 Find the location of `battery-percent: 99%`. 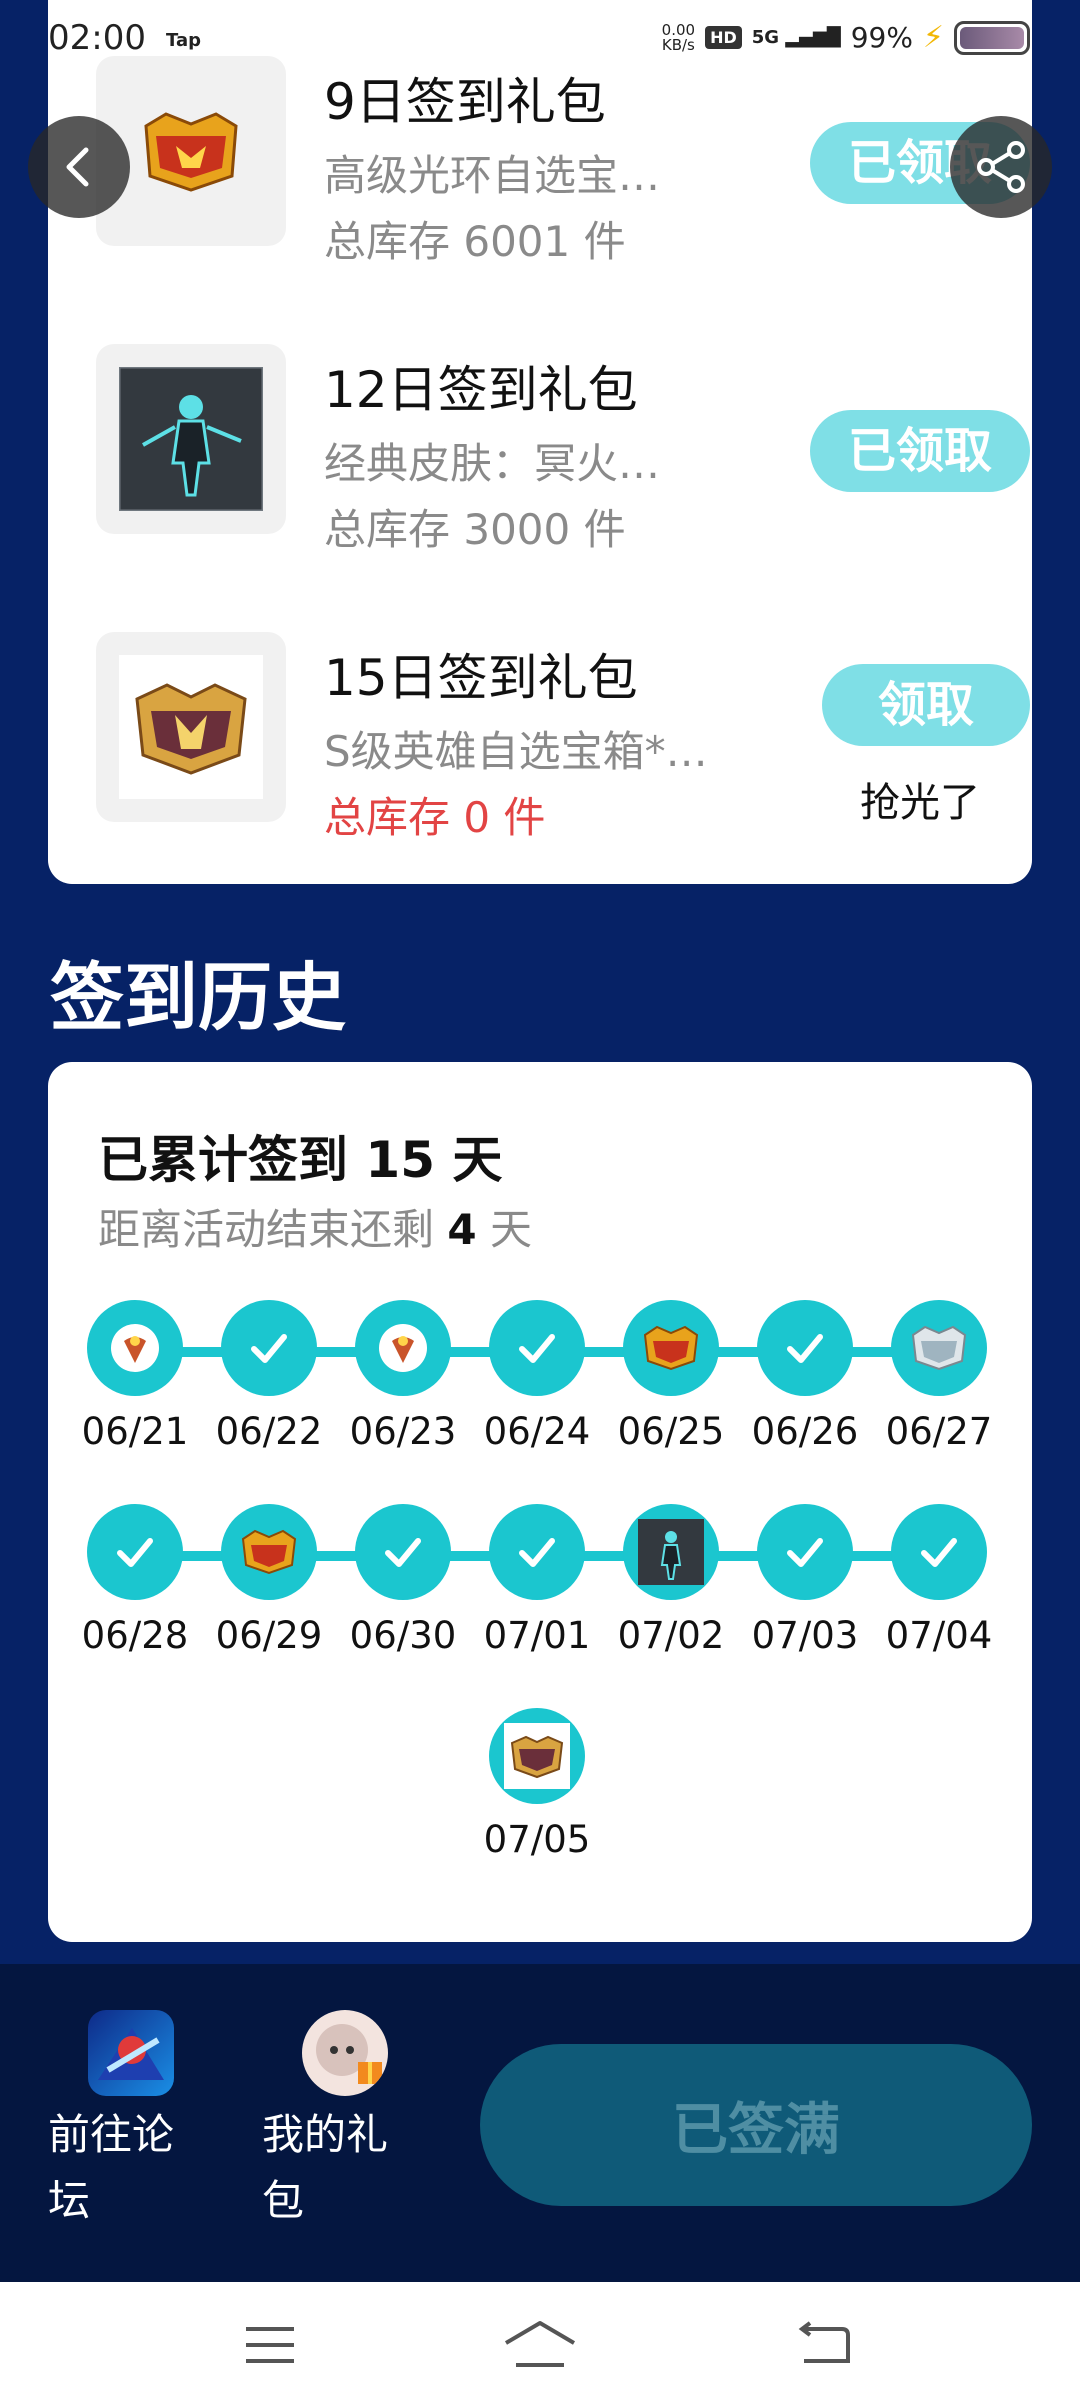

battery-percent: 99% is located at coordinates (881, 37).